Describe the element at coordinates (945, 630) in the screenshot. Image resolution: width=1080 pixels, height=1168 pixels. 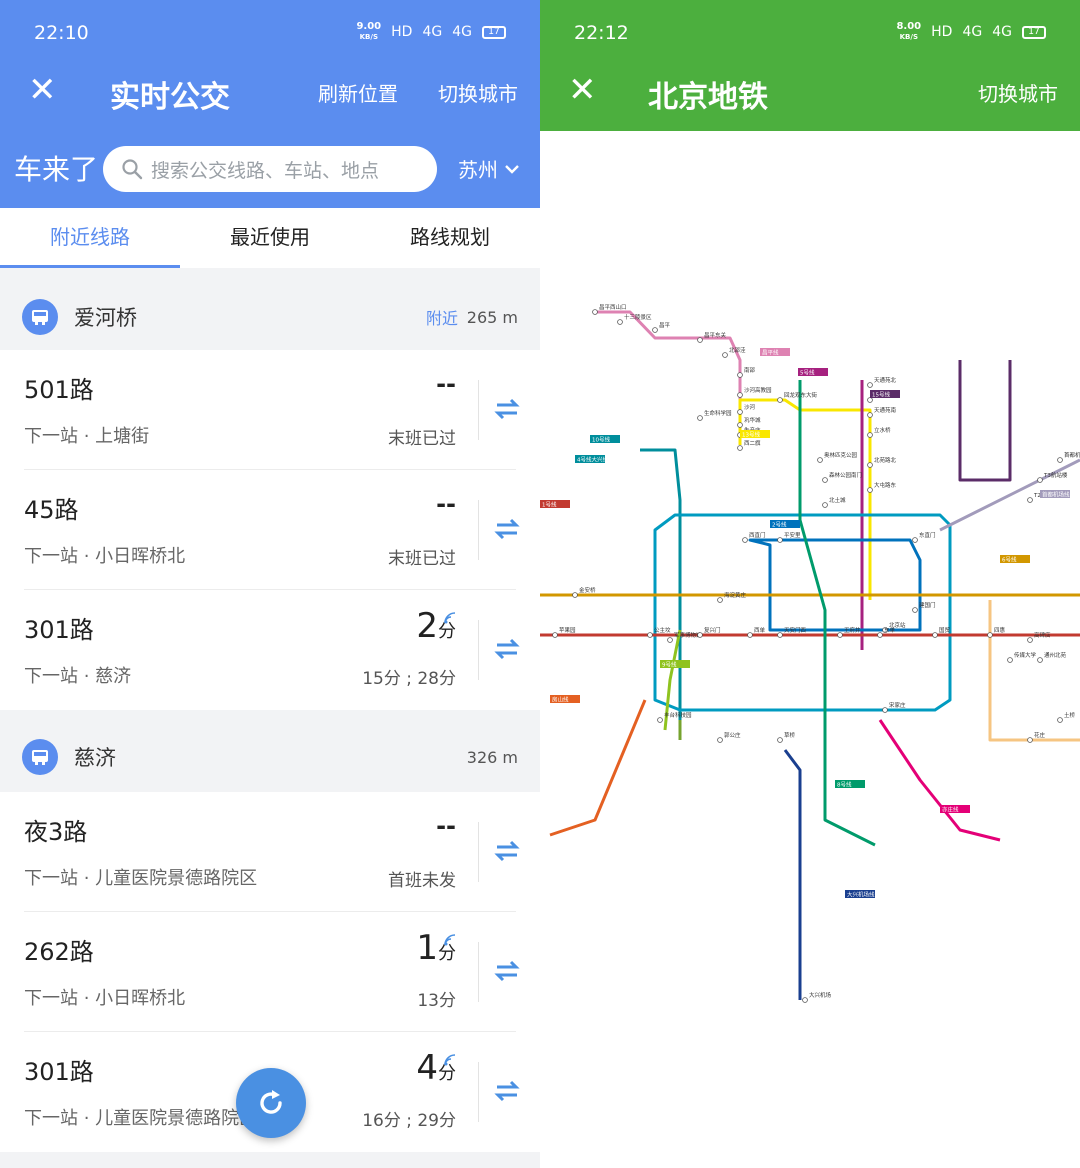
I see `station-label: 国贸` at that location.